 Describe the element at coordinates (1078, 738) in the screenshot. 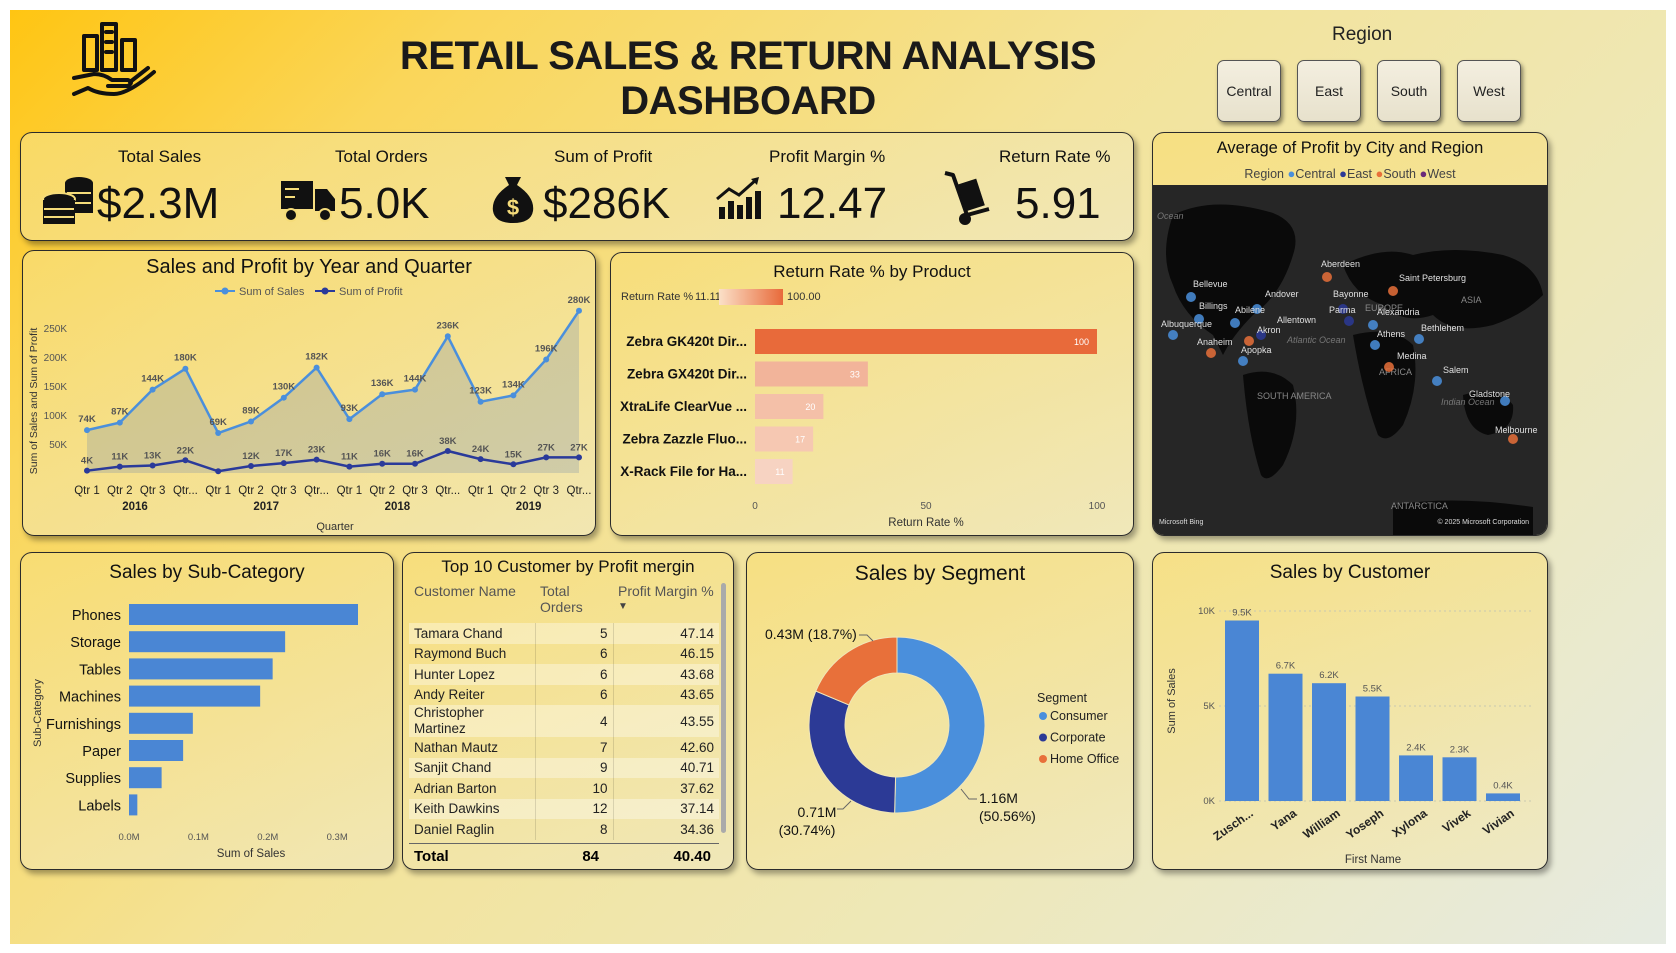

I see `segment-legend-label: Corporate` at that location.